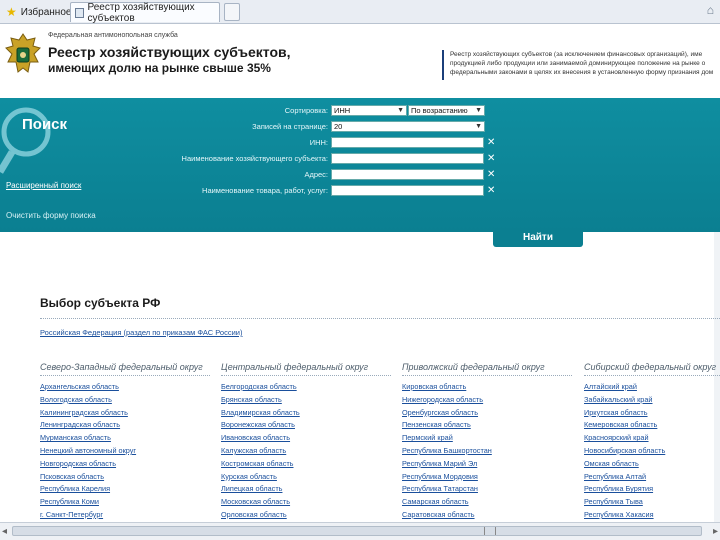  I want to click on region-link: Ивановская область, so click(306, 439).